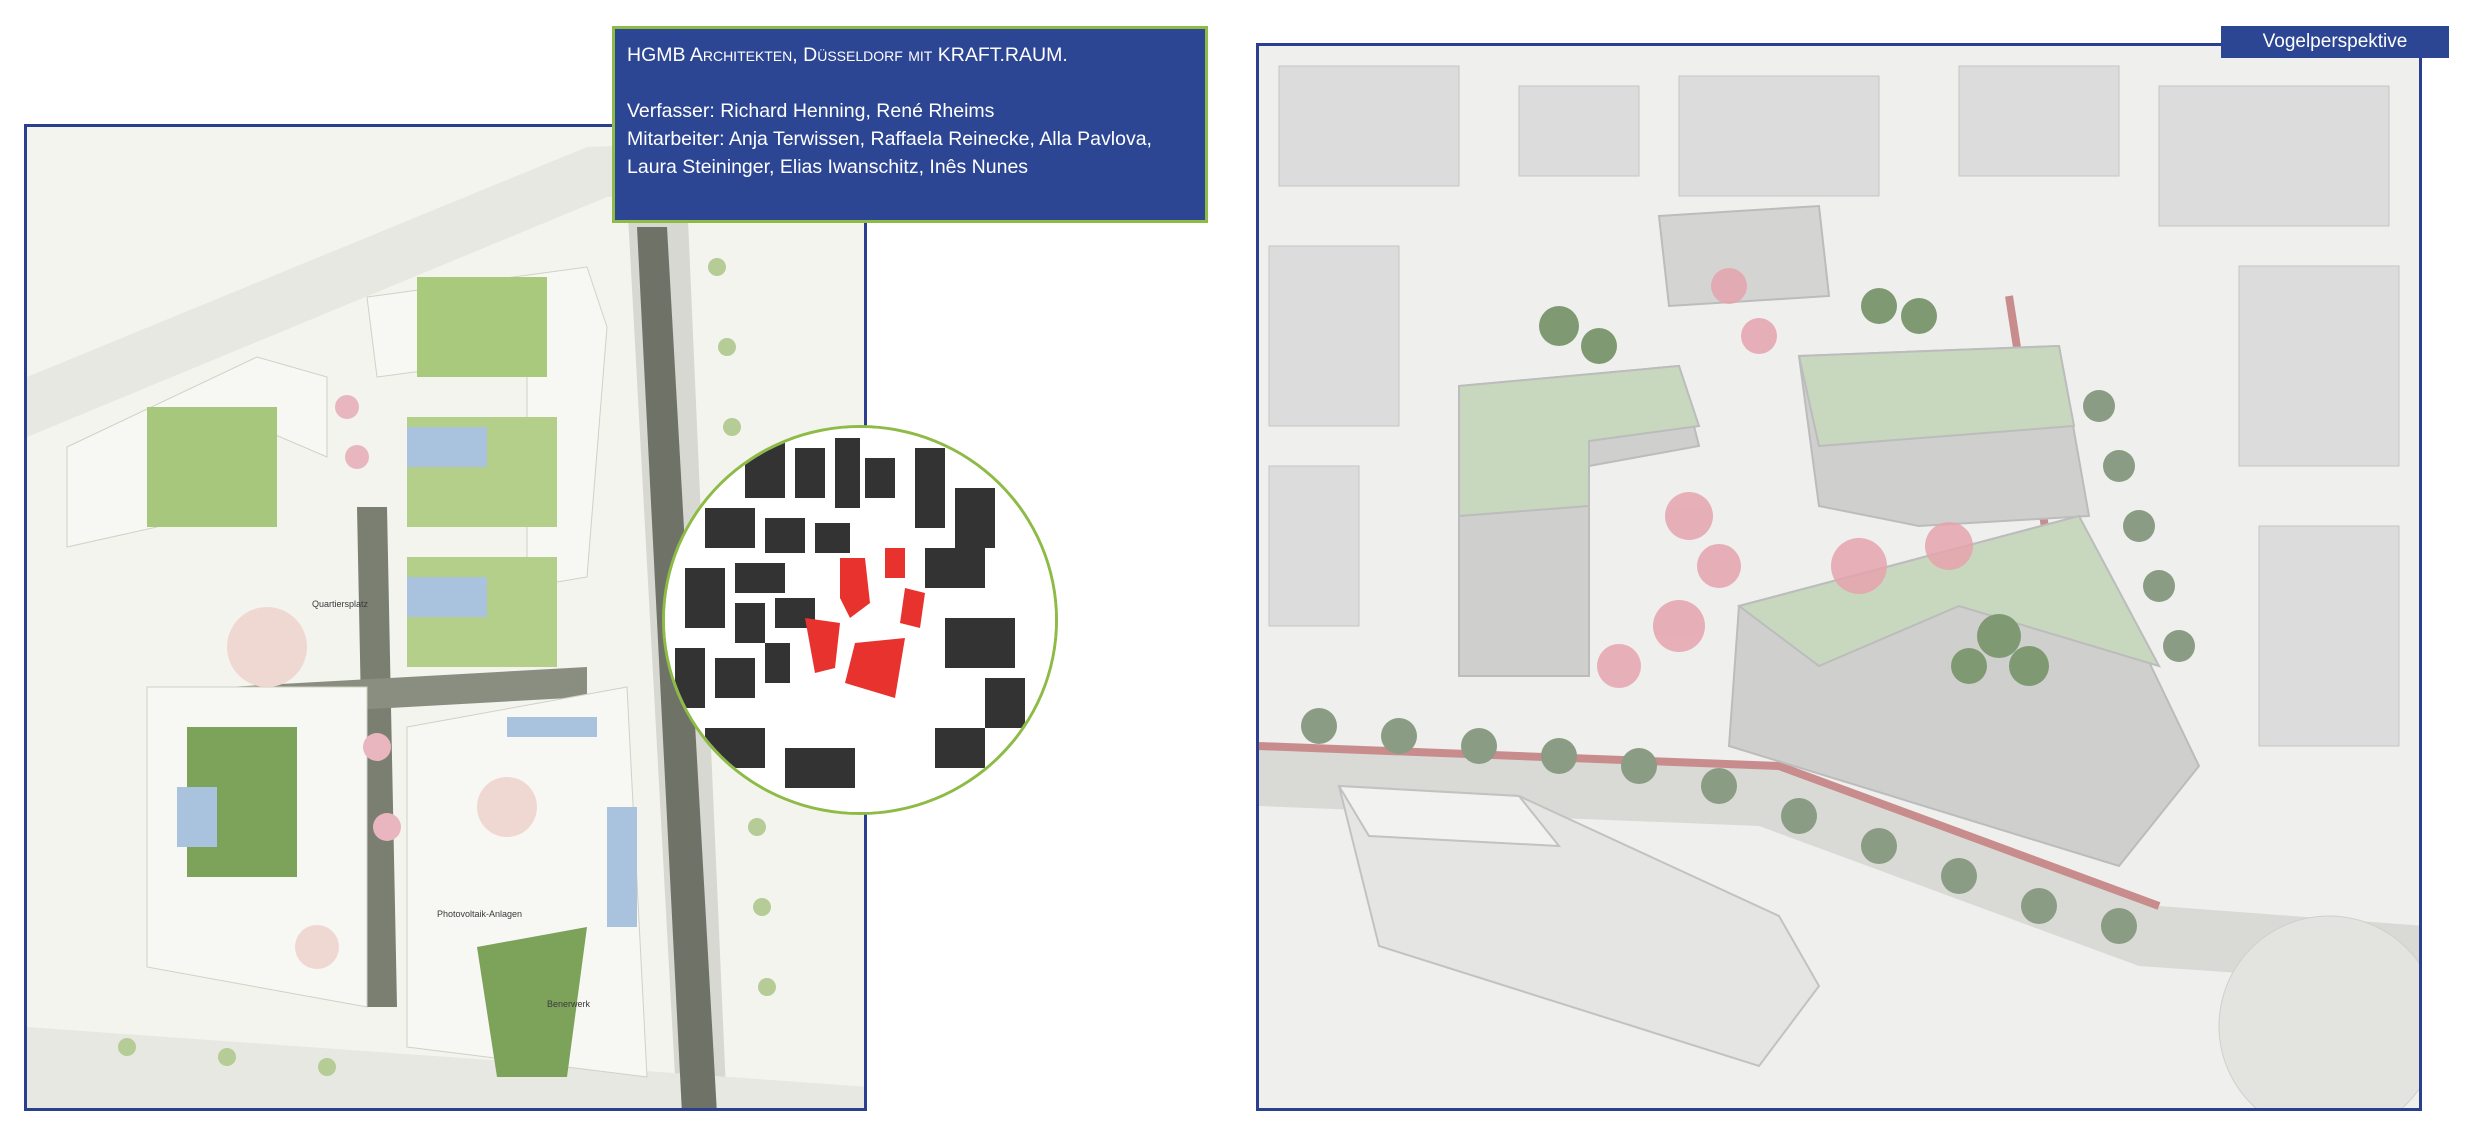  What do you see at coordinates (2335, 42) in the screenshot?
I see `aerial-view-label: Vogelperspektive` at bounding box center [2335, 42].